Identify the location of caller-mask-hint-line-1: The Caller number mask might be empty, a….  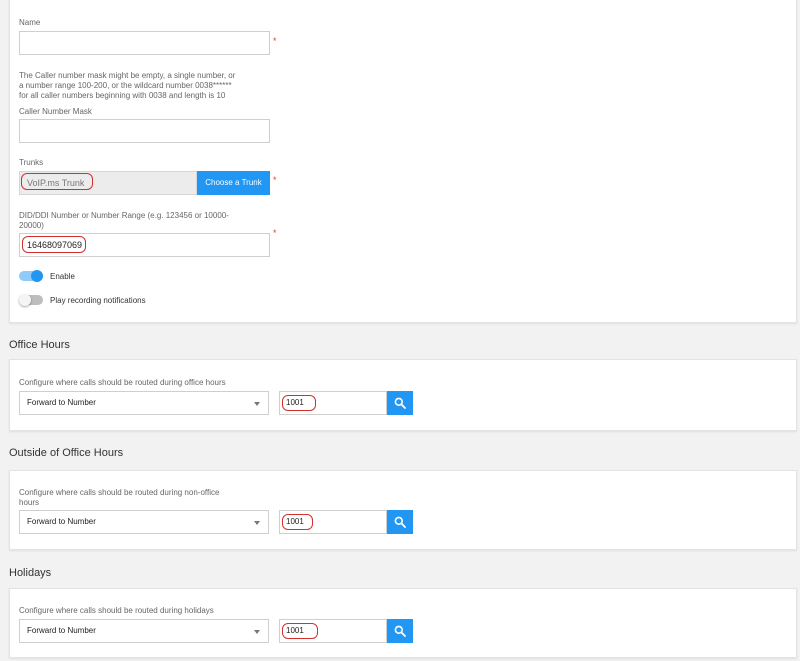
(127, 75).